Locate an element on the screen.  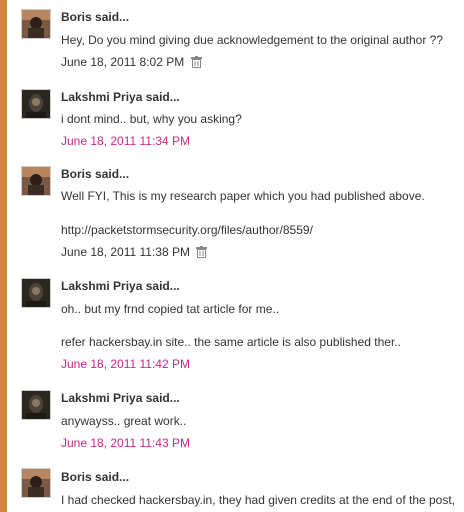
timestamp-link: June 18, 2011 11:34 PM is located at coordinates (125, 141).